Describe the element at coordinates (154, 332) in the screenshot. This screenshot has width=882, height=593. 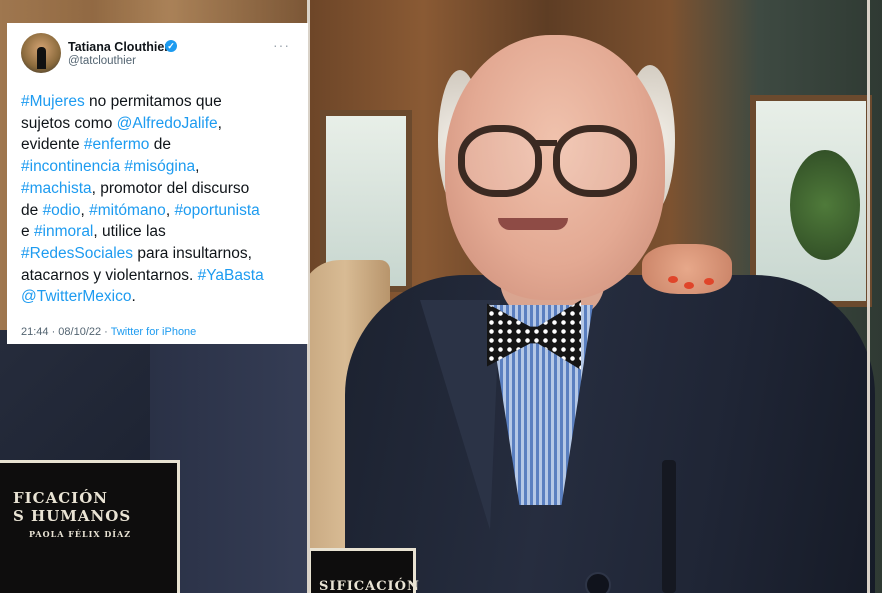
I see `tweet-source: Twitter for iPhone` at that location.